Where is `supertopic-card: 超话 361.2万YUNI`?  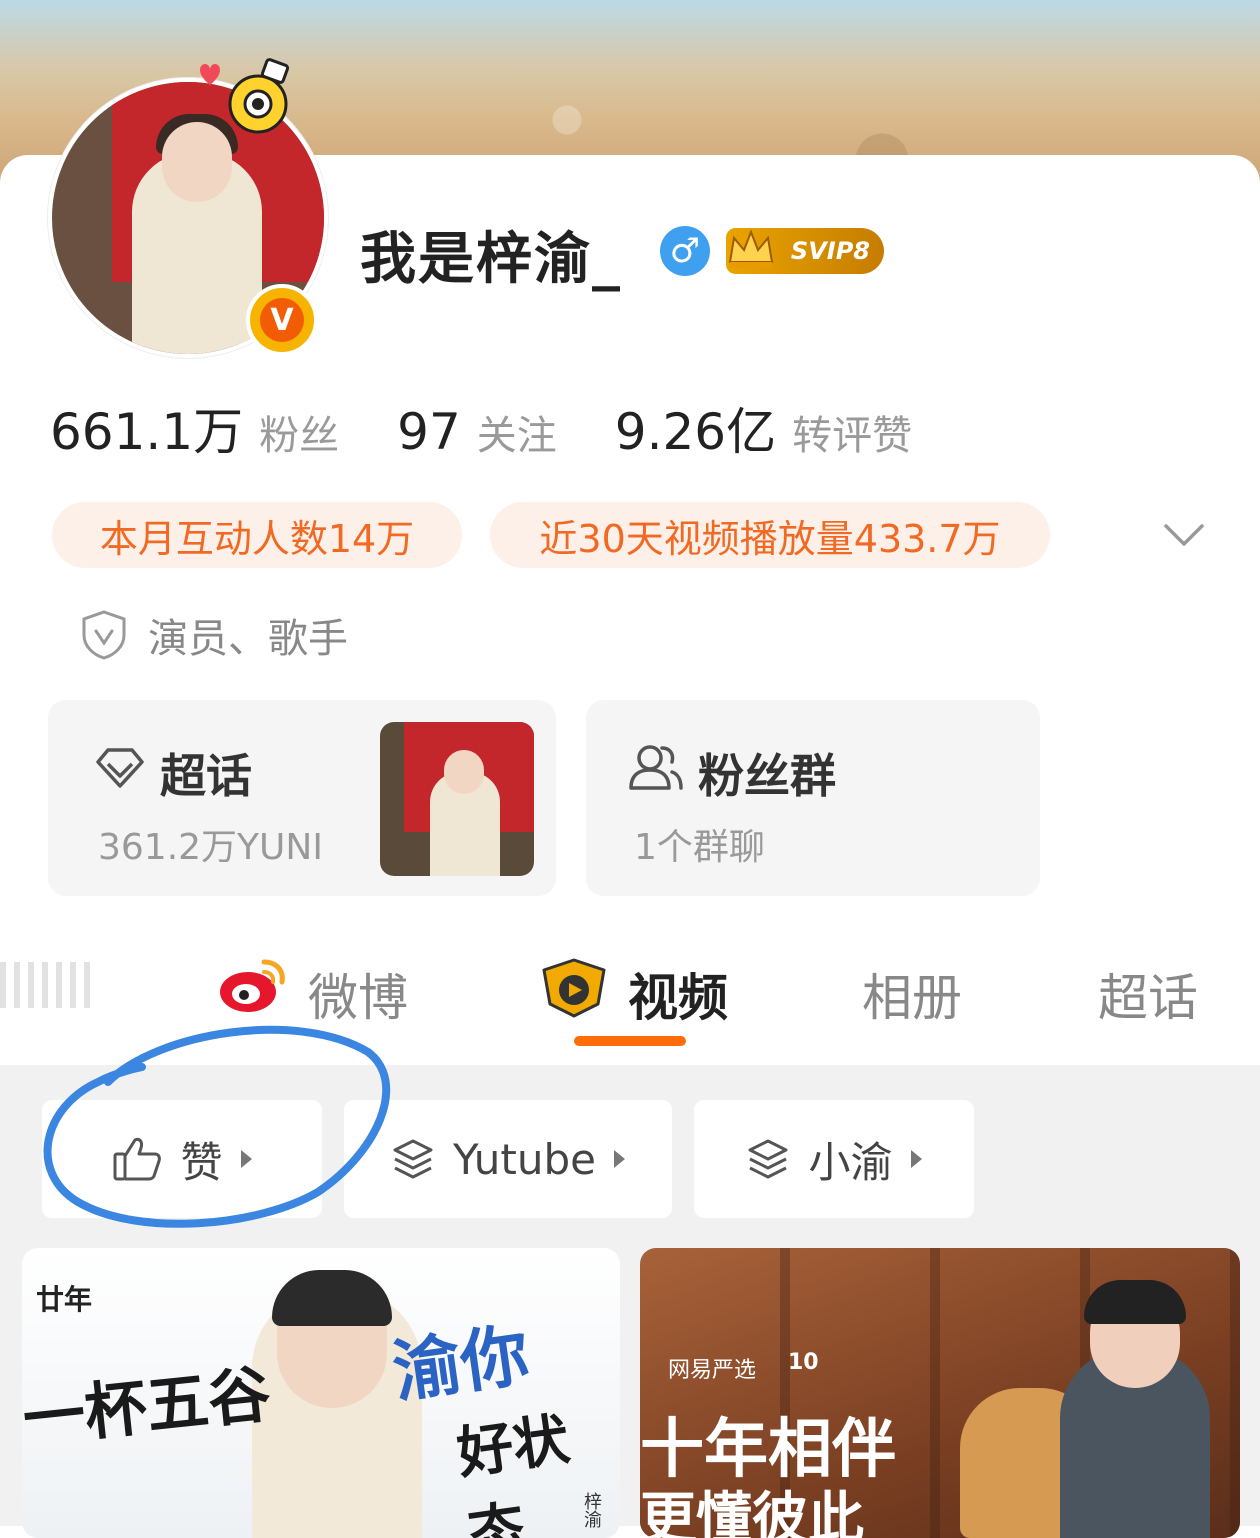
supertopic-card: 超话 361.2万YUNI is located at coordinates (302, 798).